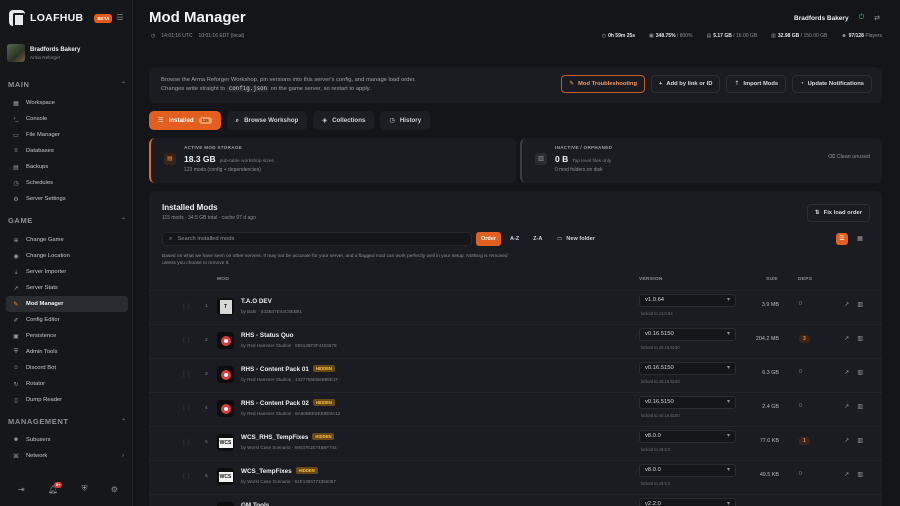 Image resolution: width=900 pixels, height=506 pixels. I want to click on update-notifications-button: ◔ Update Notifications, so click(832, 84).